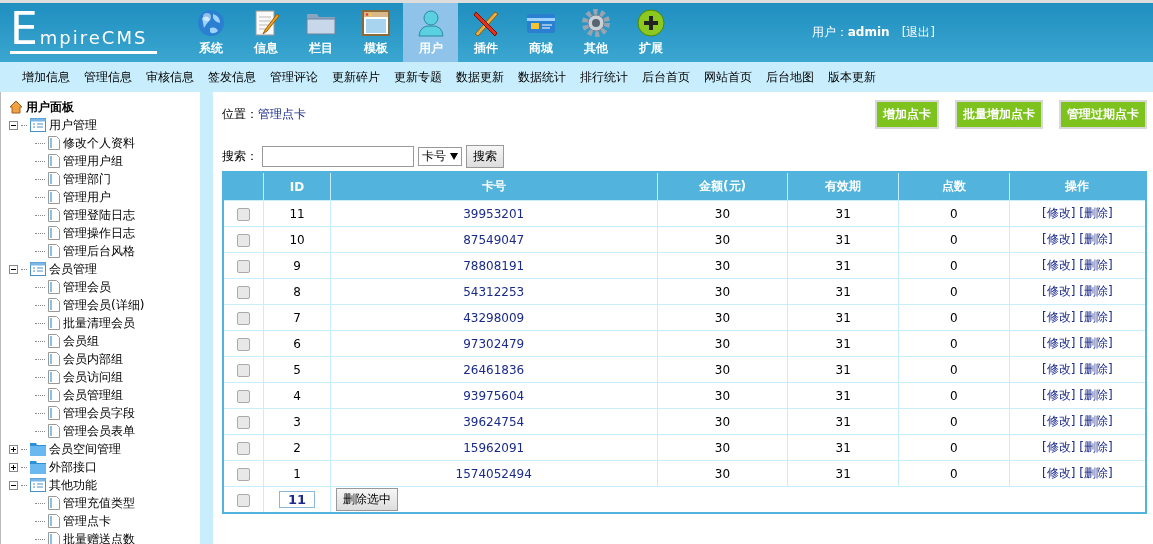  I want to click on tree-item: 管理部门, so click(87, 179).